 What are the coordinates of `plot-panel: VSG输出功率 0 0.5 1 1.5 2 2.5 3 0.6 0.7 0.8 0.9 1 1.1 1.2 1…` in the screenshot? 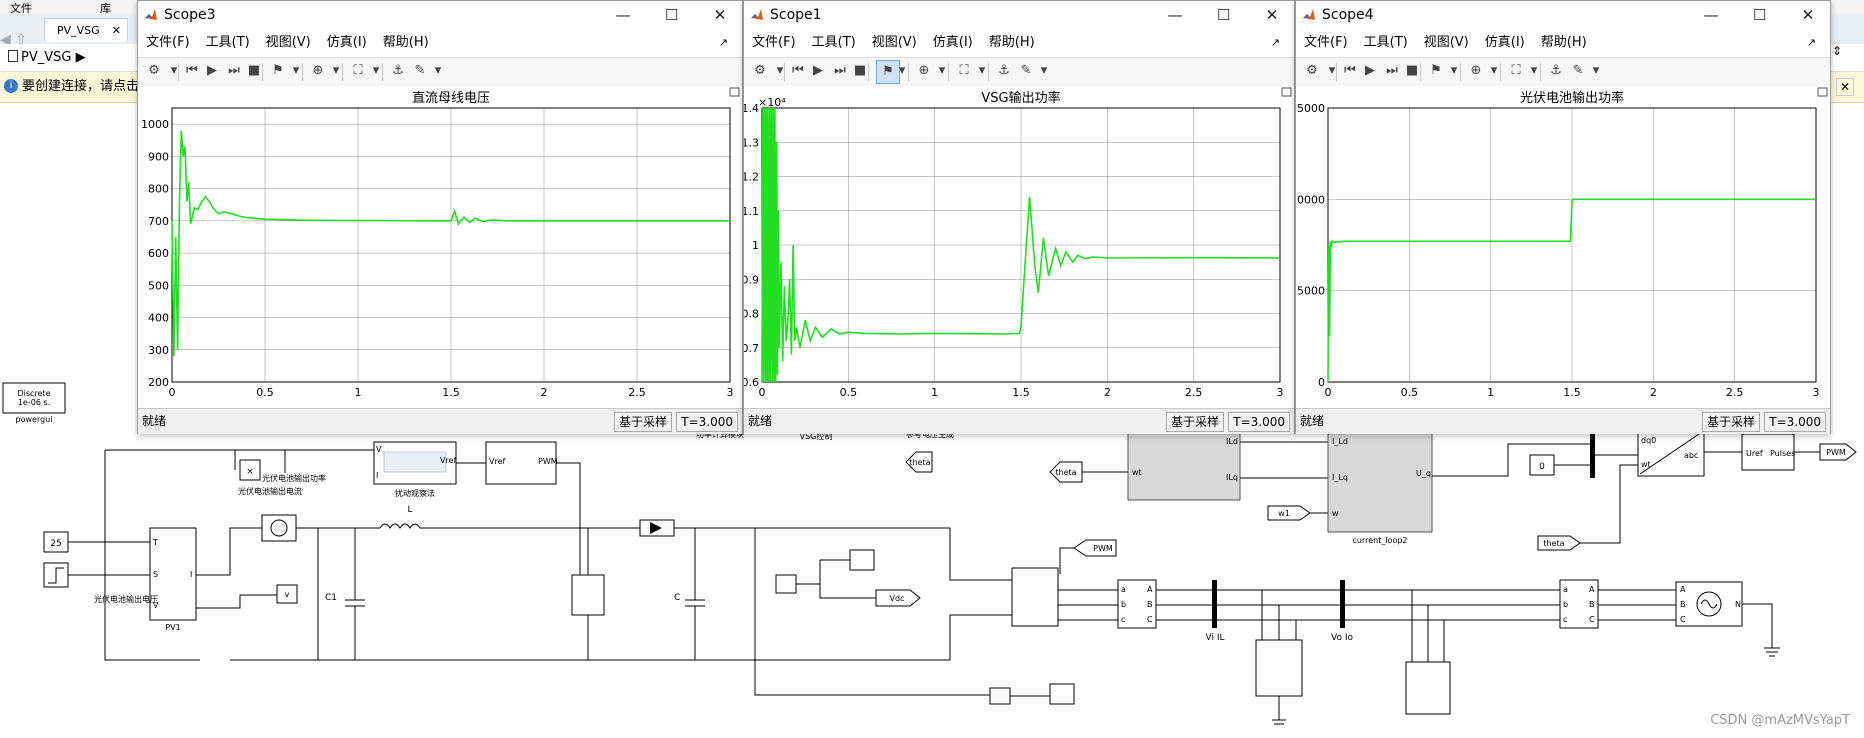 It's located at (1019, 247).